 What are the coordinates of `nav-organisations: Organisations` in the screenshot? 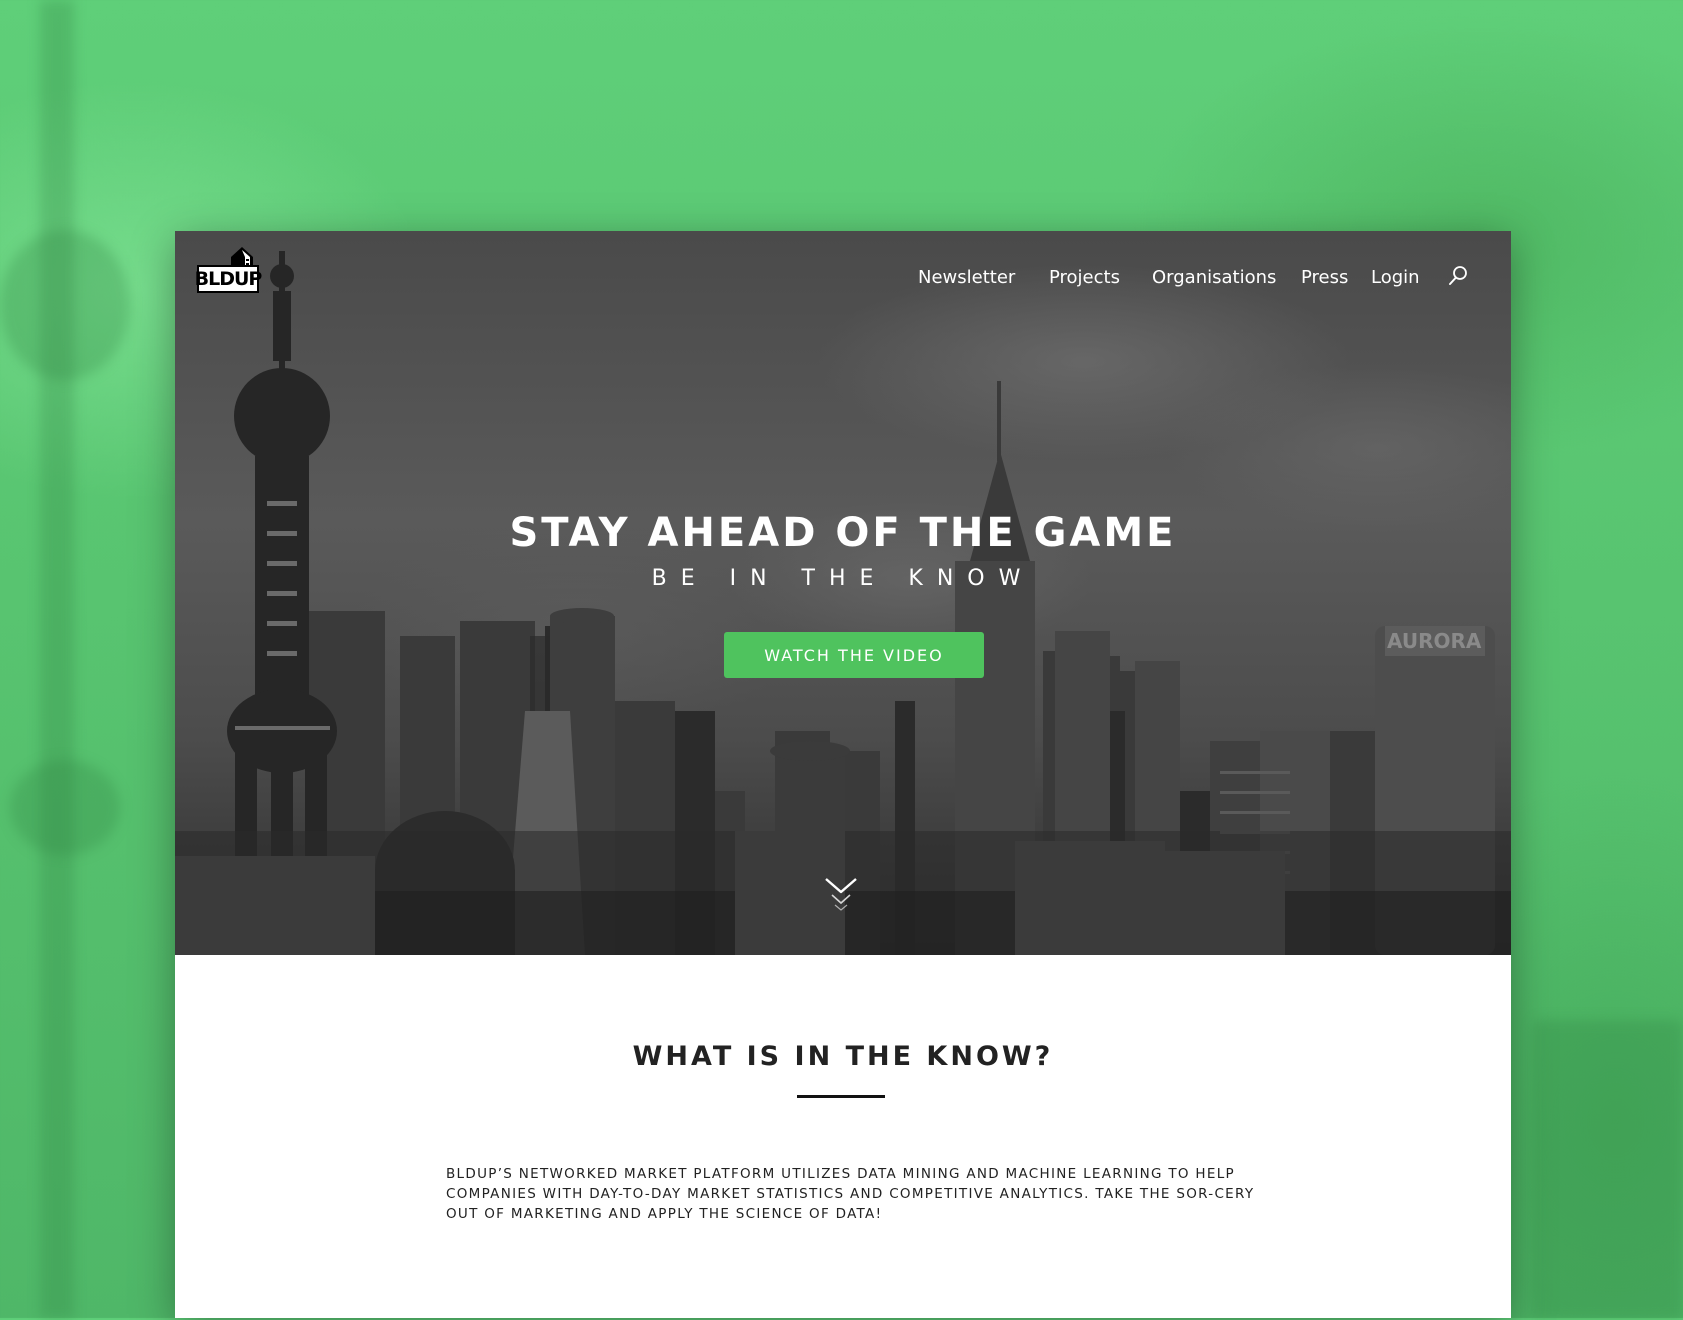 It's located at (1214, 278).